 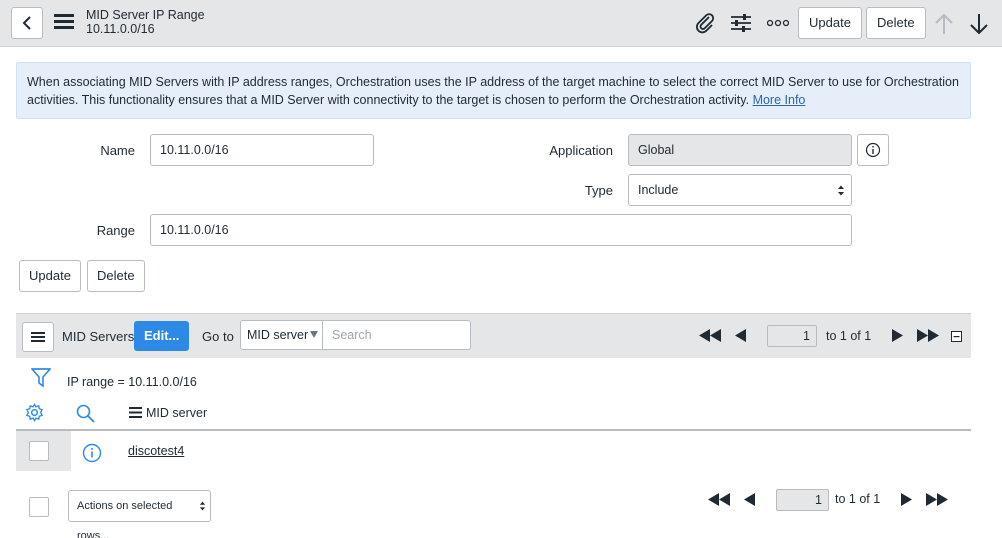 What do you see at coordinates (858, 499) in the screenshot?
I see `bottom-page-total-text: to 1 of 1` at bounding box center [858, 499].